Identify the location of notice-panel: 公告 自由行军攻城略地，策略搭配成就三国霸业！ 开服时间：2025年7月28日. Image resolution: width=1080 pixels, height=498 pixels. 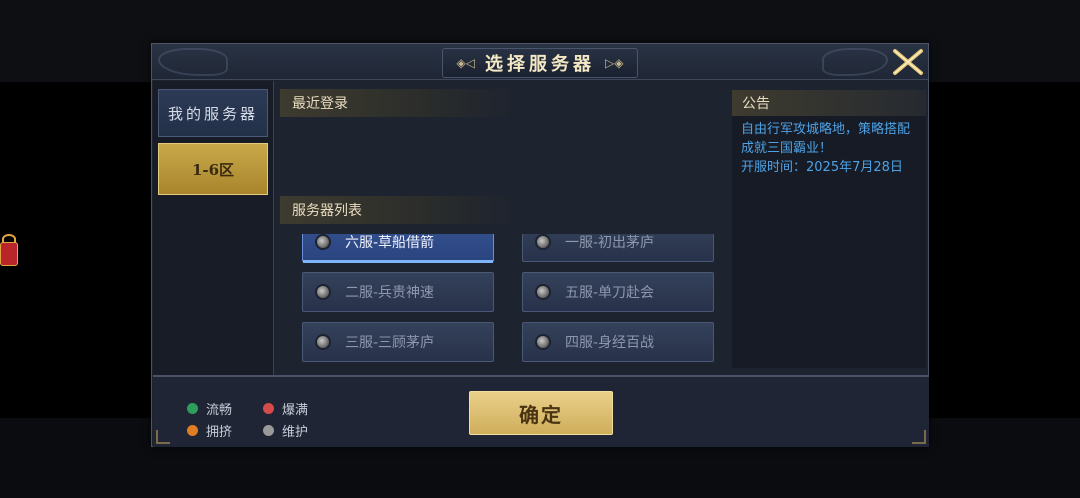
(829, 229).